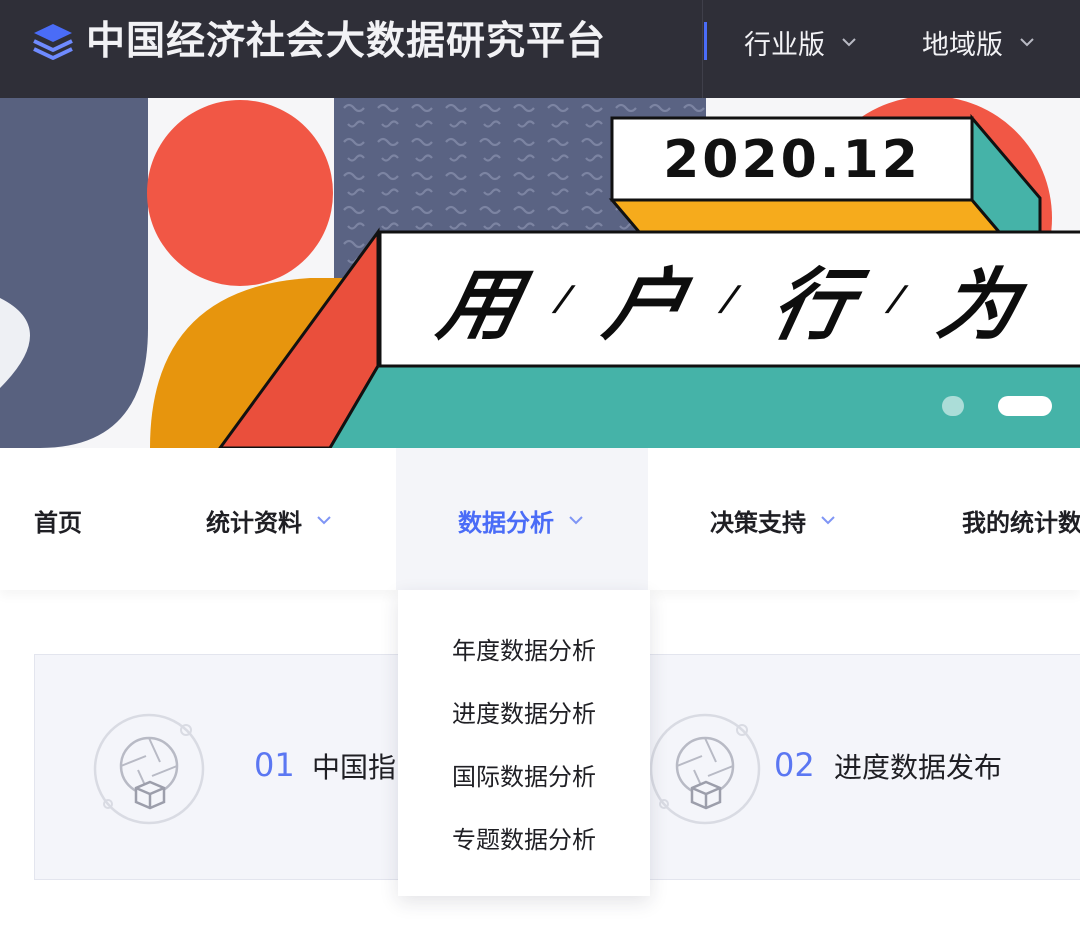 The height and width of the screenshot is (942, 1080). What do you see at coordinates (524, 774) in the screenshot?
I see `dropdown-item-international: 国际数据分析` at bounding box center [524, 774].